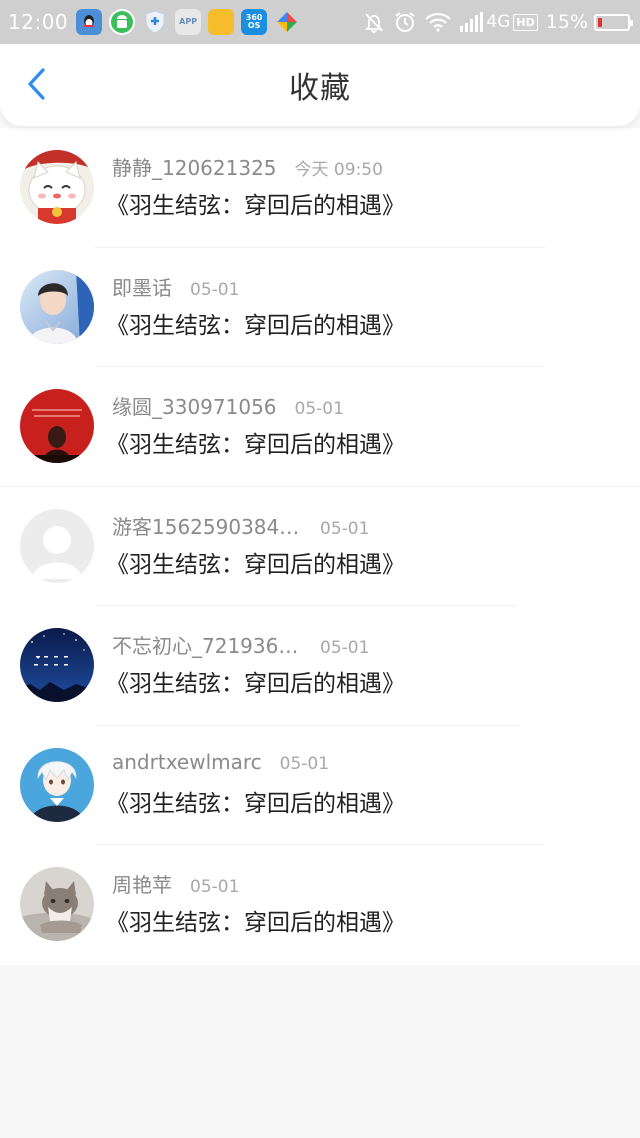 This screenshot has width=640, height=1138. I want to click on list-item: 不忘初心_7219367... 05-01 《羽生结弦：穿回后的相遇》, so click(320, 666).